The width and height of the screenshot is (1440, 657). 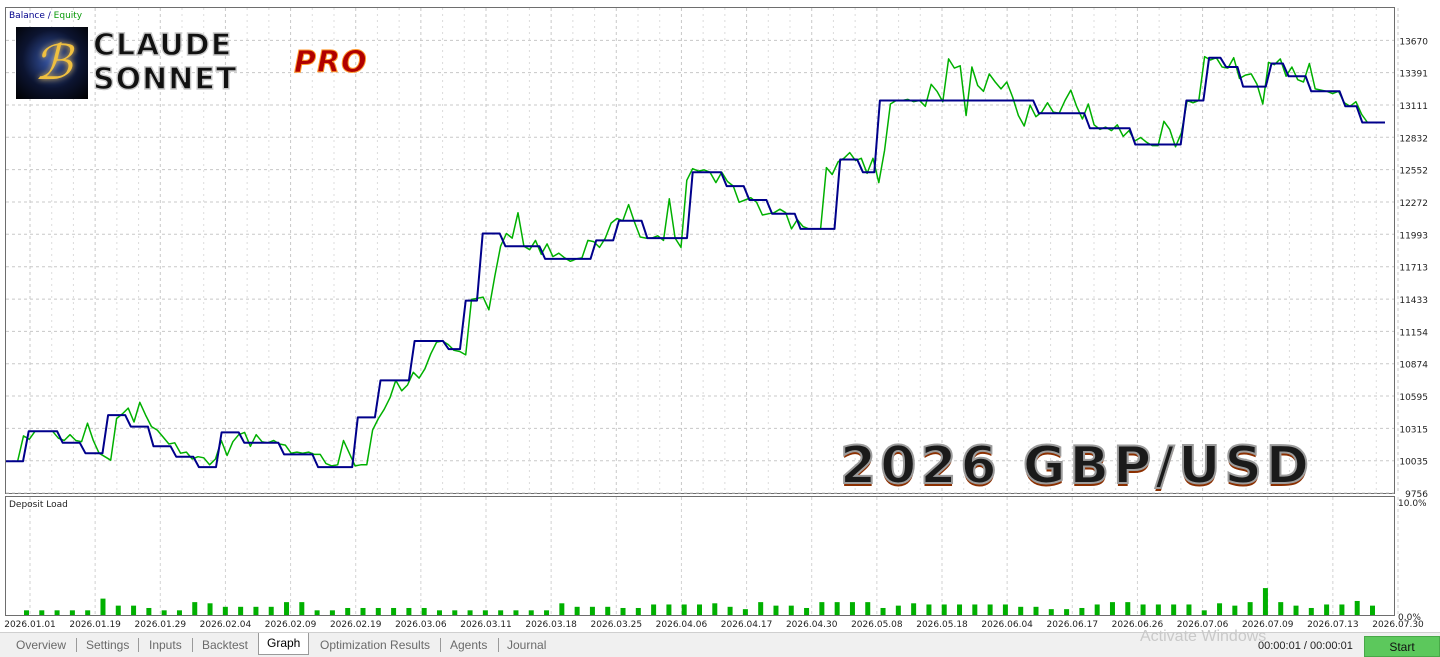 I want to click on y-tick-label: 11713, so click(x=1413, y=269).